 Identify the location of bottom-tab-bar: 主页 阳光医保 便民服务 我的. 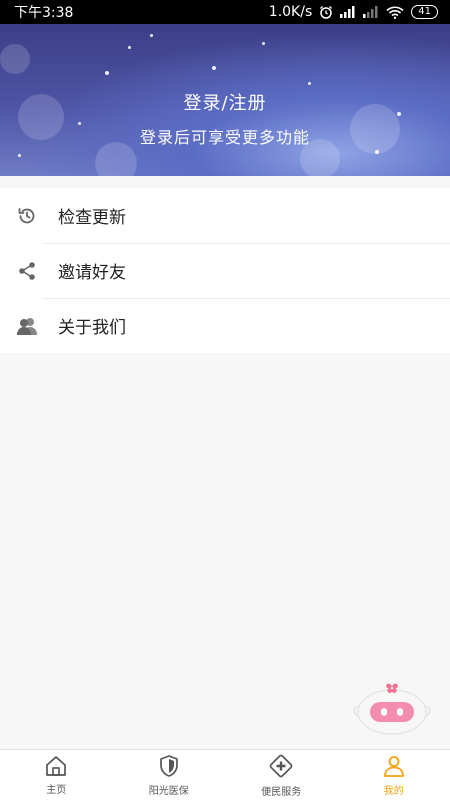
(225, 774).